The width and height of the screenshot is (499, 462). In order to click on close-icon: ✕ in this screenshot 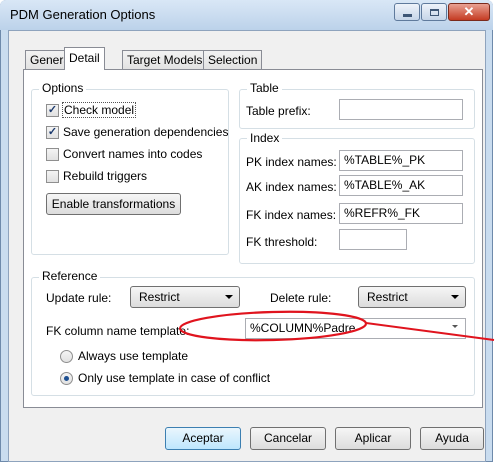, I will do `click(469, 11)`.